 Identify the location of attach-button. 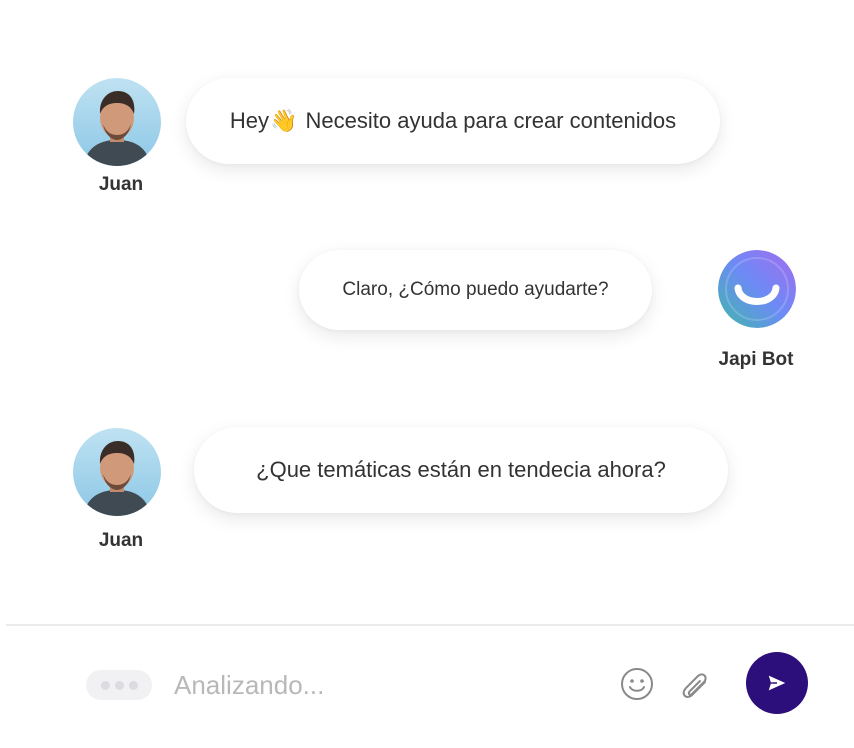
(694, 684).